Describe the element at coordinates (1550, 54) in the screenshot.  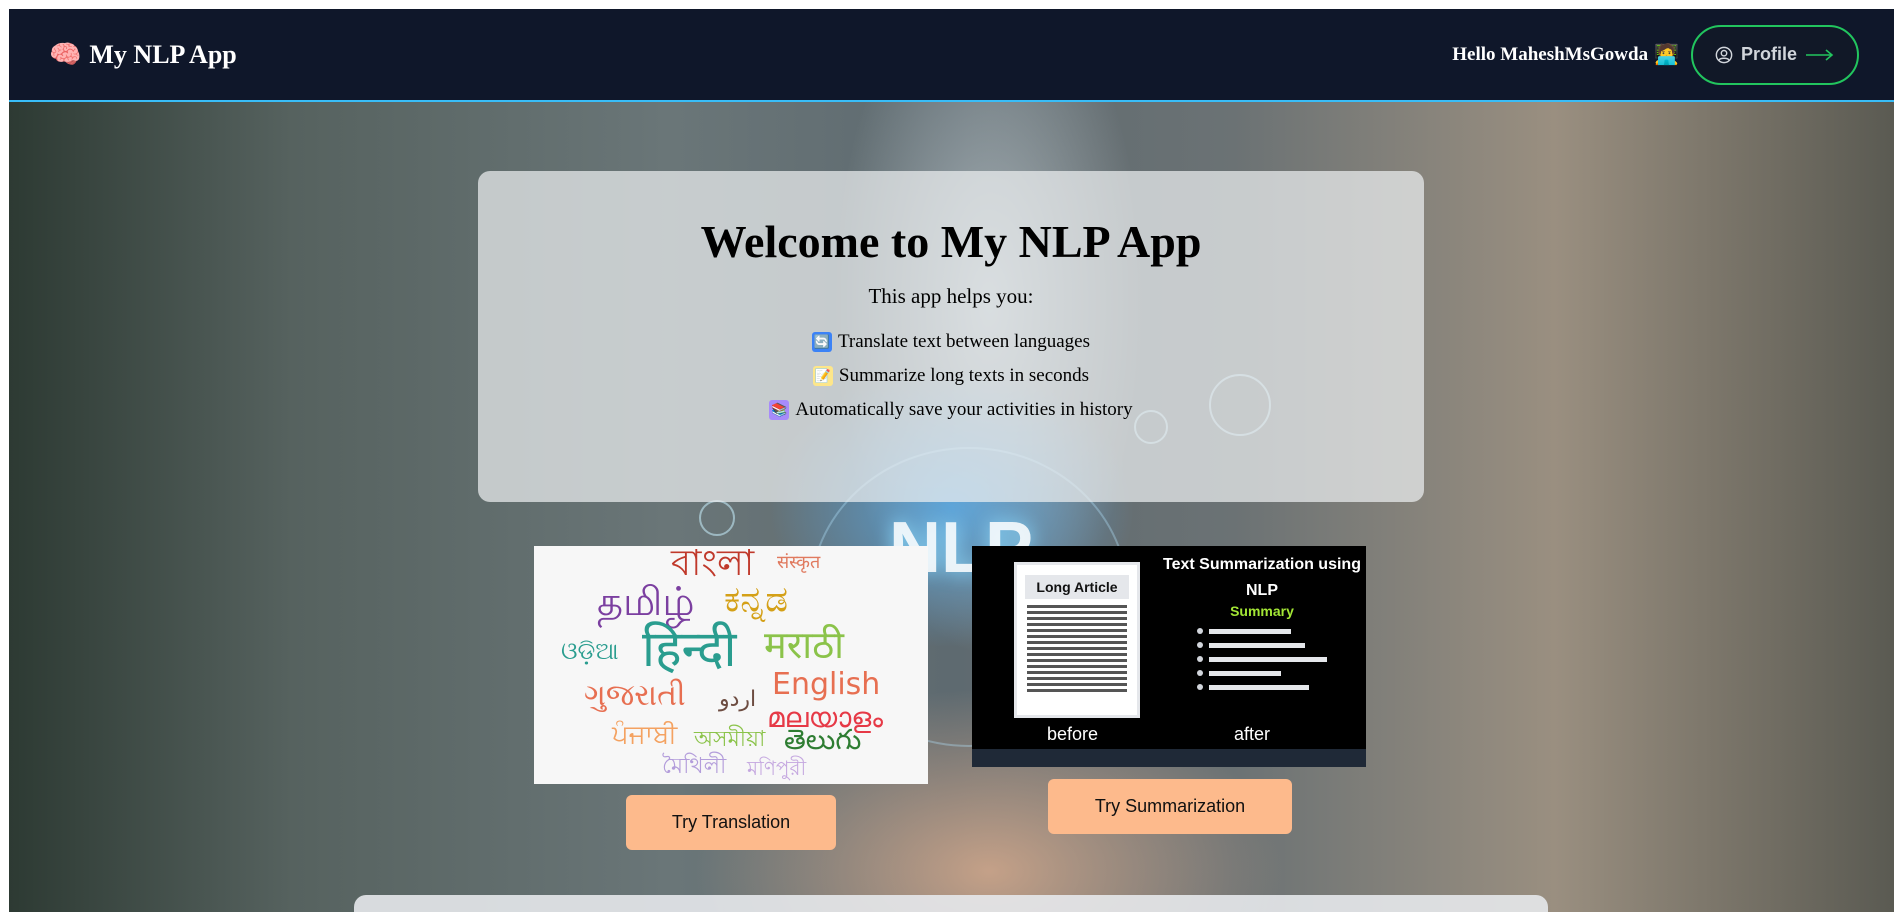
I see `greeting-text: Hello MaheshMsGowda` at that location.